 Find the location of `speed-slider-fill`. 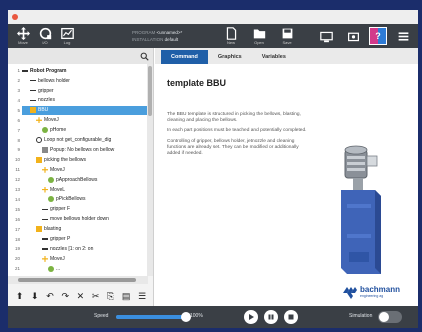

speed-slider-fill is located at coordinates (151, 317).